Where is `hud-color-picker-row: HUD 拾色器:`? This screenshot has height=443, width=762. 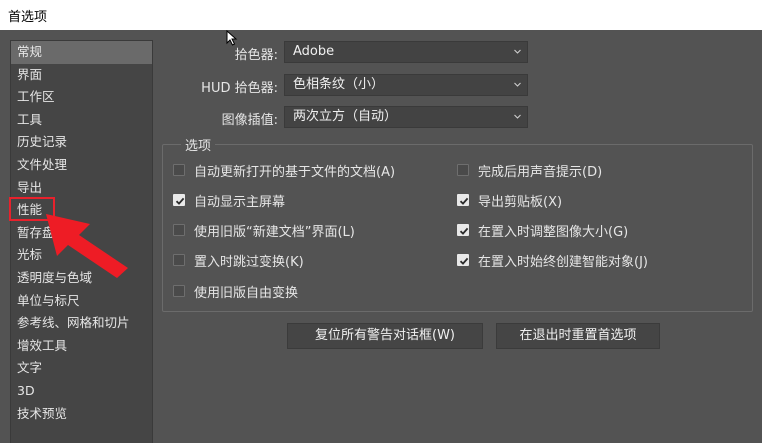 hud-color-picker-row: HUD 拾色器: is located at coordinates (219, 86).